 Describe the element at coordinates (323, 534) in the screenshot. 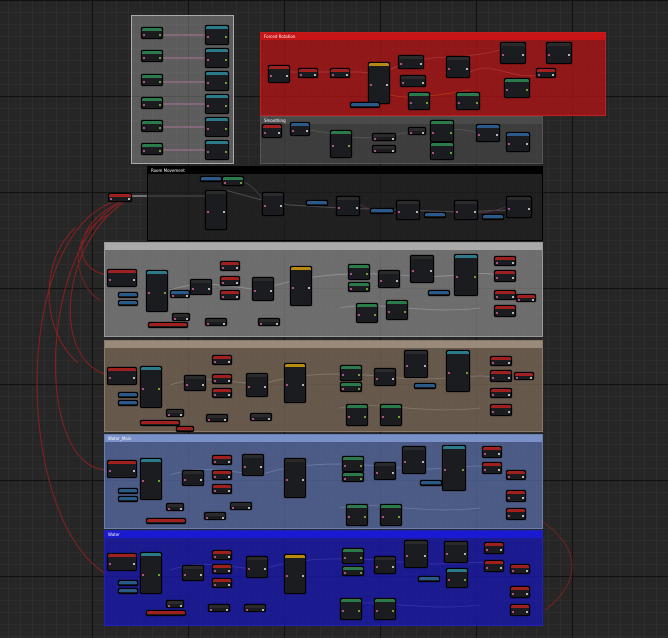

I see `comment-title: Water` at that location.